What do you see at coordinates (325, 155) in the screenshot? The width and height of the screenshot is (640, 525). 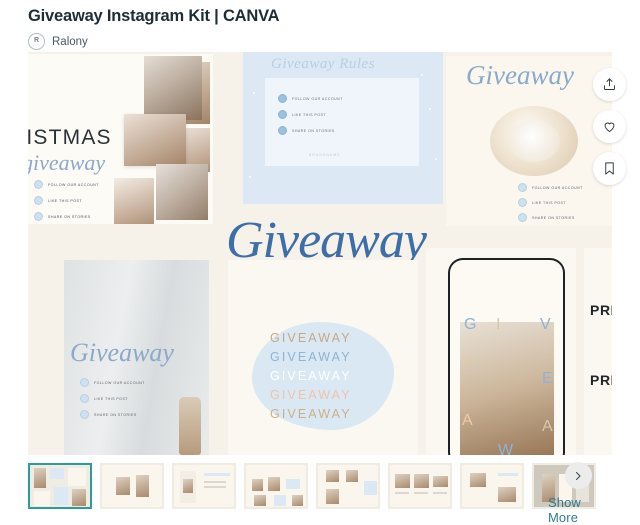 I see `rules-card-footer: BRANDNAME` at bounding box center [325, 155].